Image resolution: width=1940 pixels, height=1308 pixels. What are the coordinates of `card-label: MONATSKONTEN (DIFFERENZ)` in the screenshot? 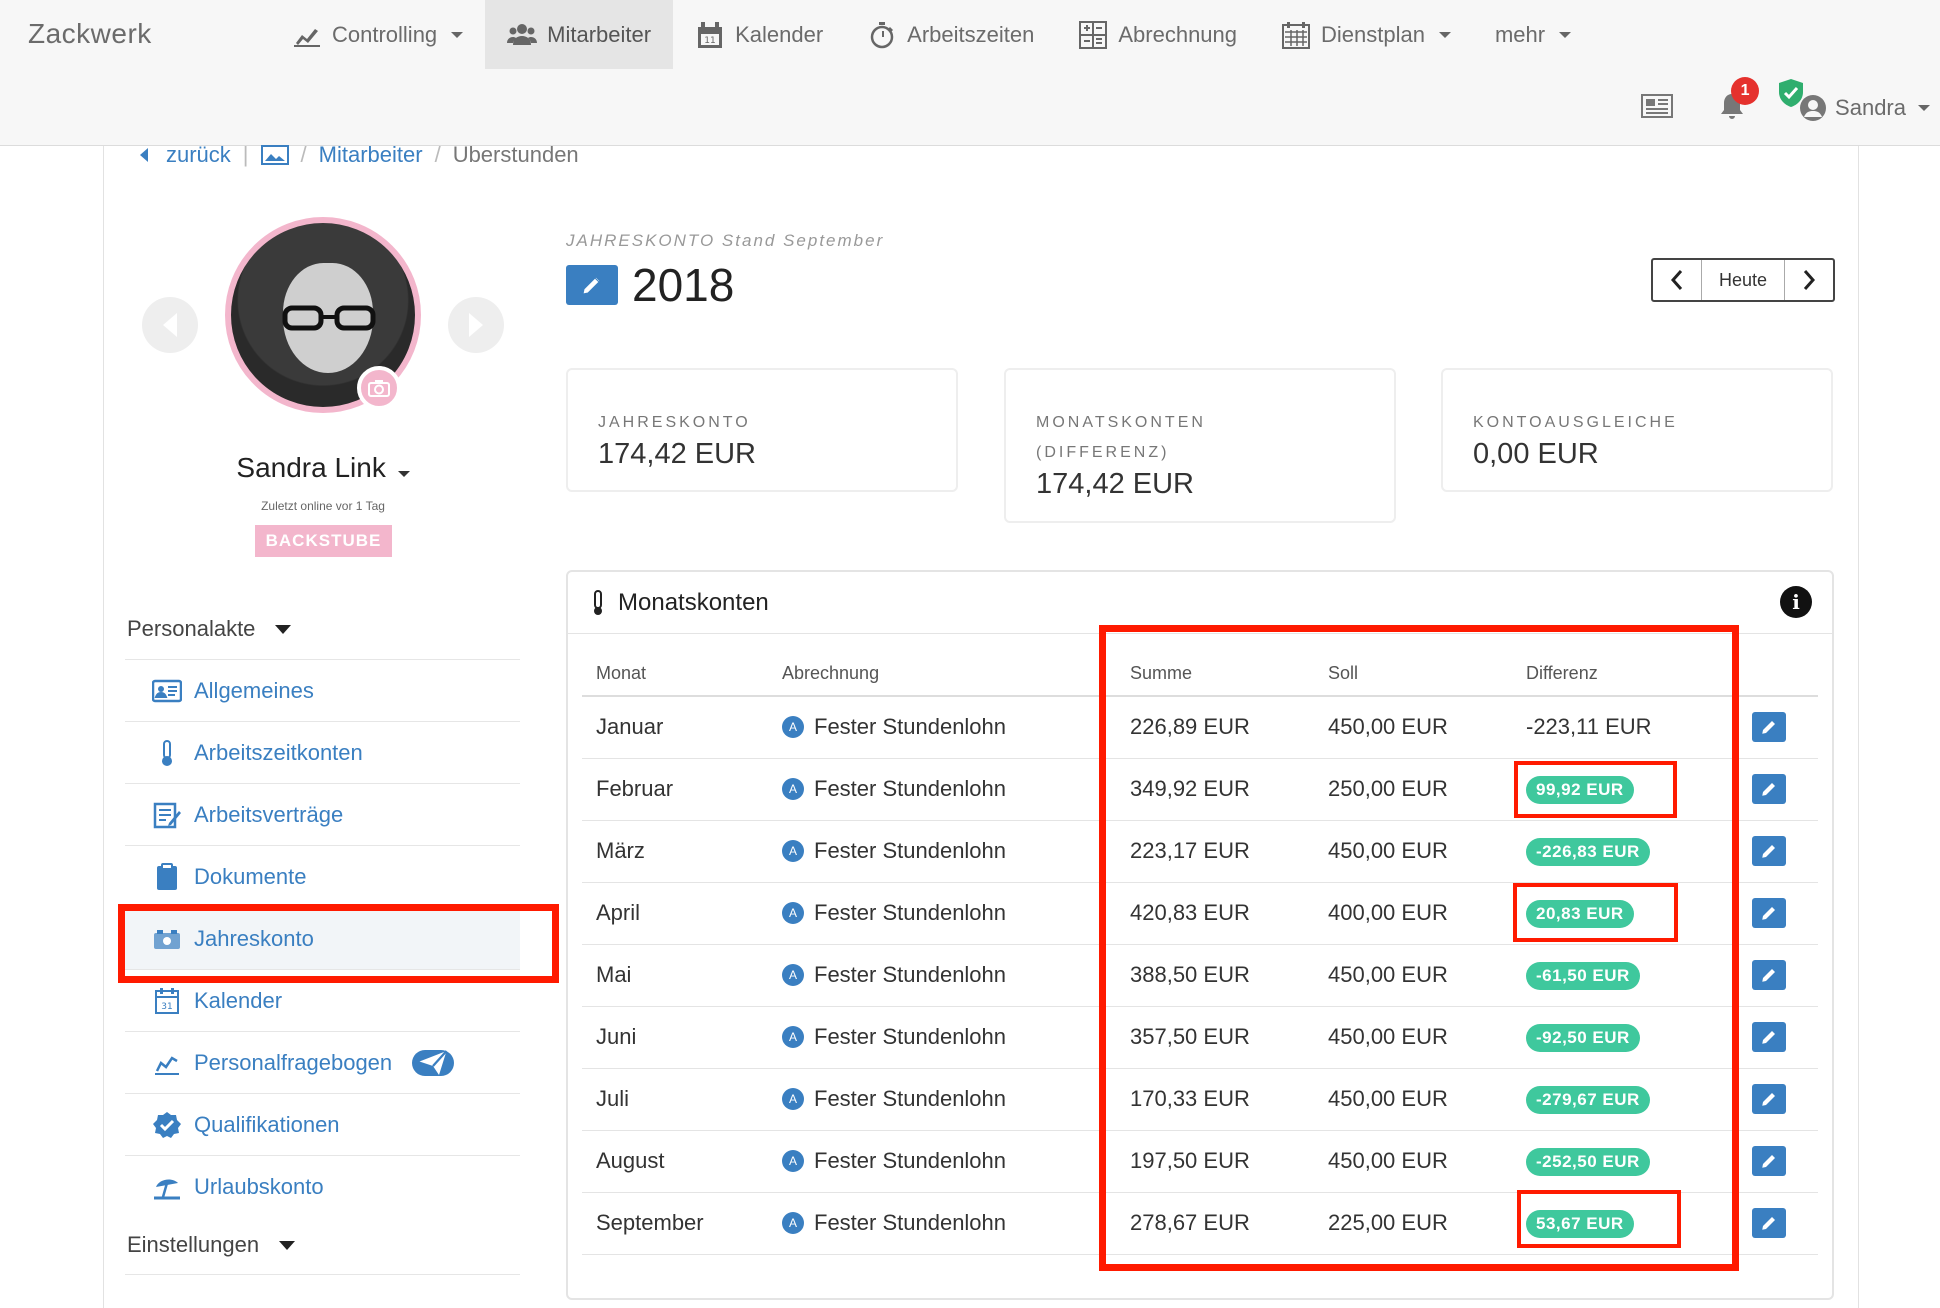 It's located at (1121, 437).